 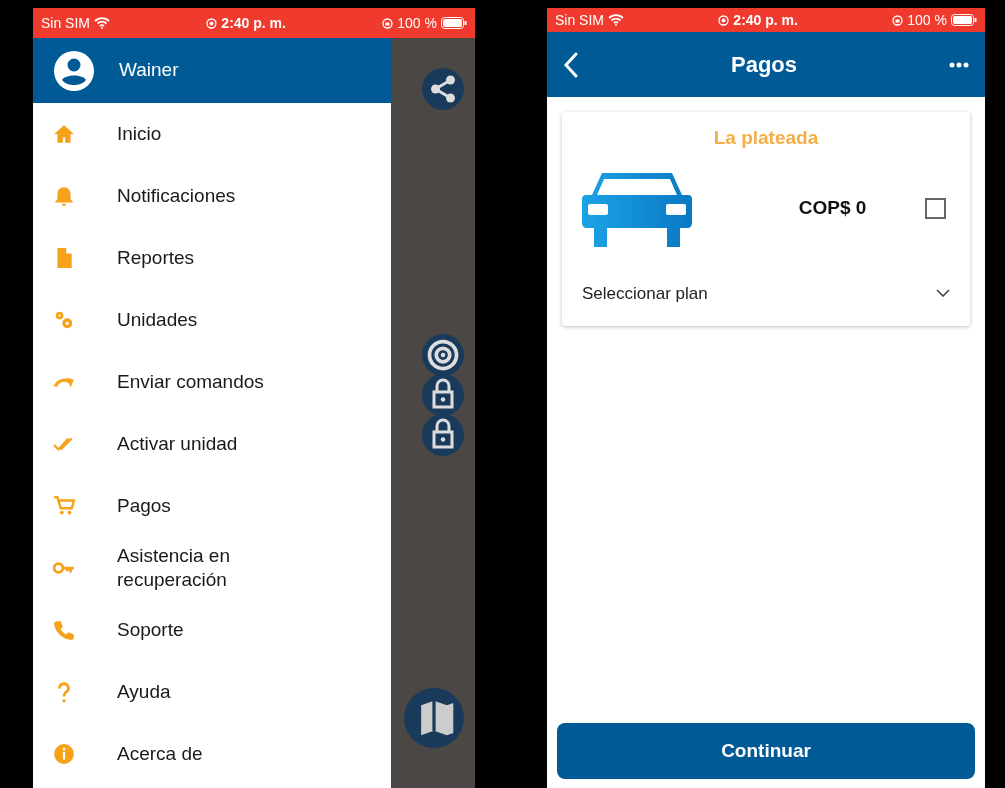 What do you see at coordinates (766, 138) in the screenshot?
I see `vehicle-name: La plateada` at bounding box center [766, 138].